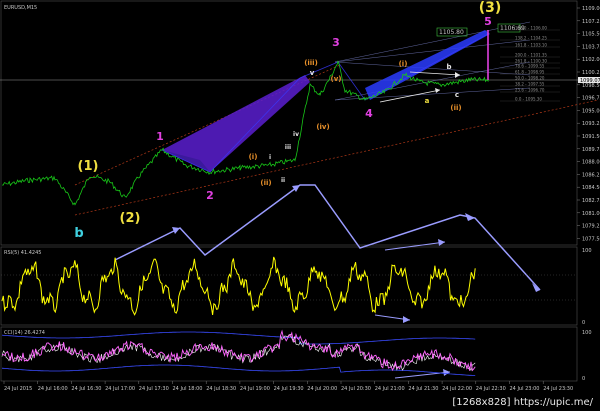  I want to click on time-tick-label: 24 Jul 17:00, so click(120, 389).